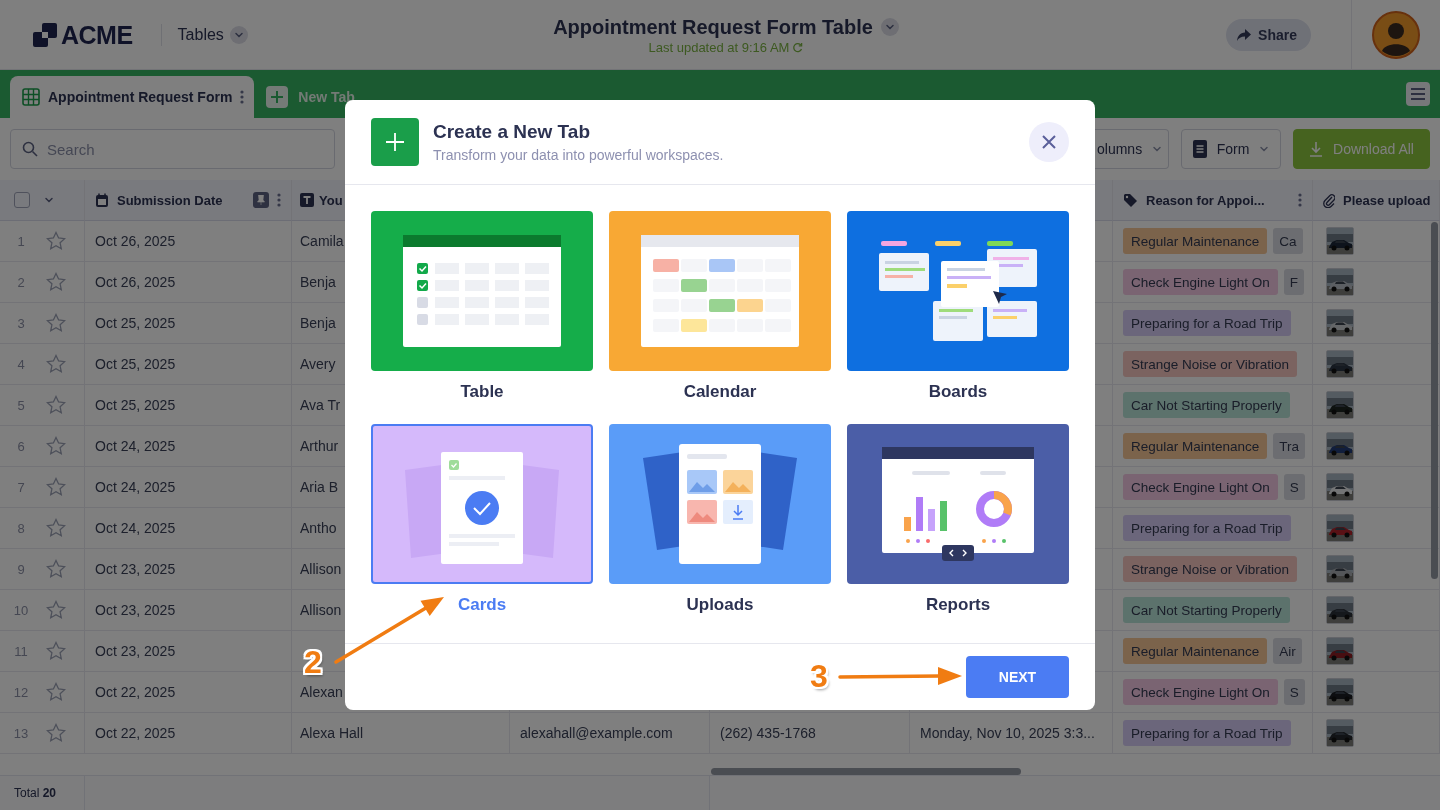 This screenshot has width=1440, height=810. What do you see at coordinates (1316, 149) in the screenshot?
I see `download-icon` at bounding box center [1316, 149].